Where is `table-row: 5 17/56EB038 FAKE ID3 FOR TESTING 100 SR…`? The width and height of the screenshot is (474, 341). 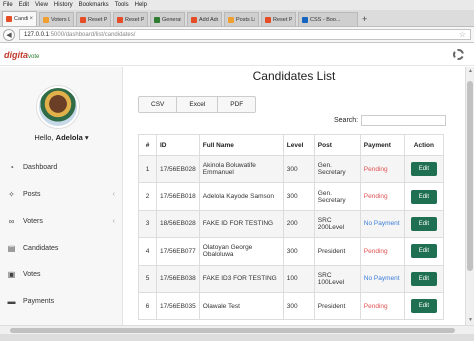
table-row: 5 17/56EB038 FAKE ID3 FOR TESTING 100 SR… is located at coordinates (291, 278).